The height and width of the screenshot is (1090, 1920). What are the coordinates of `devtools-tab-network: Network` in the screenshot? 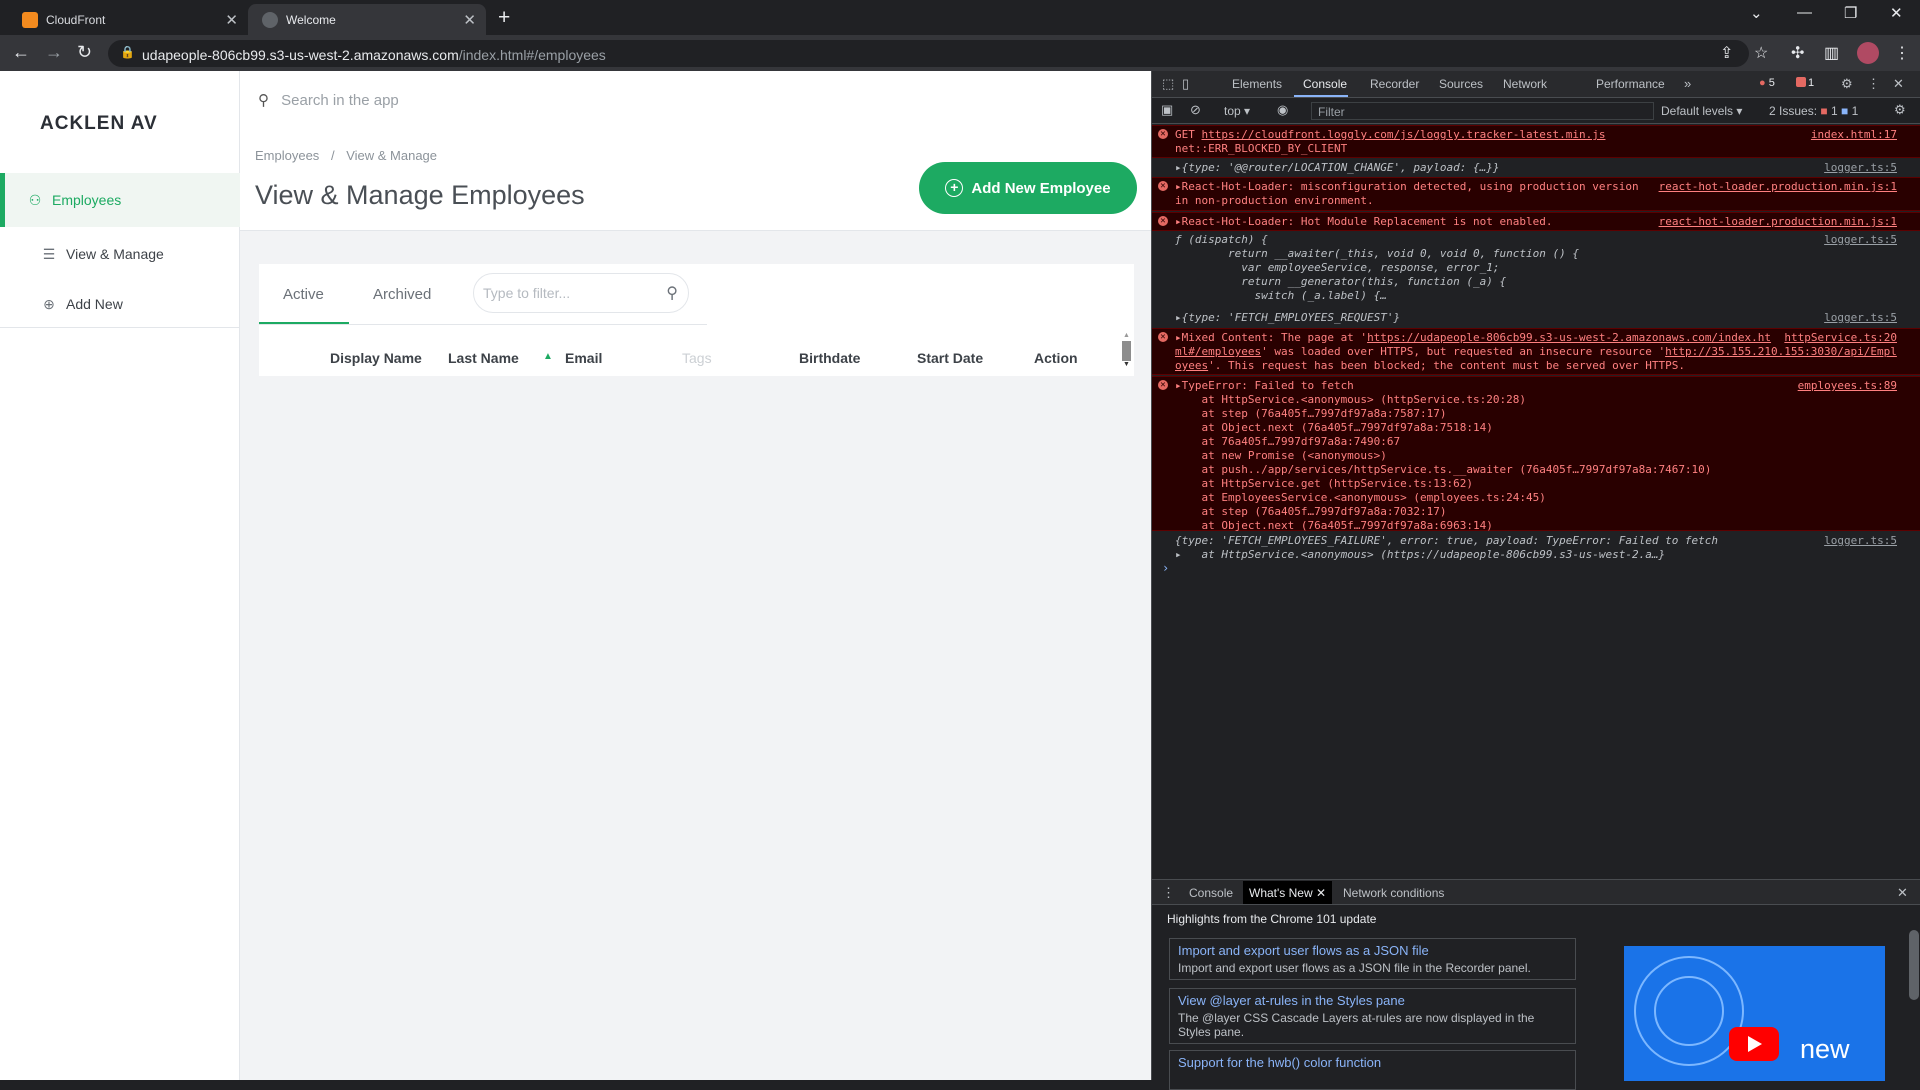 It's located at (1525, 84).